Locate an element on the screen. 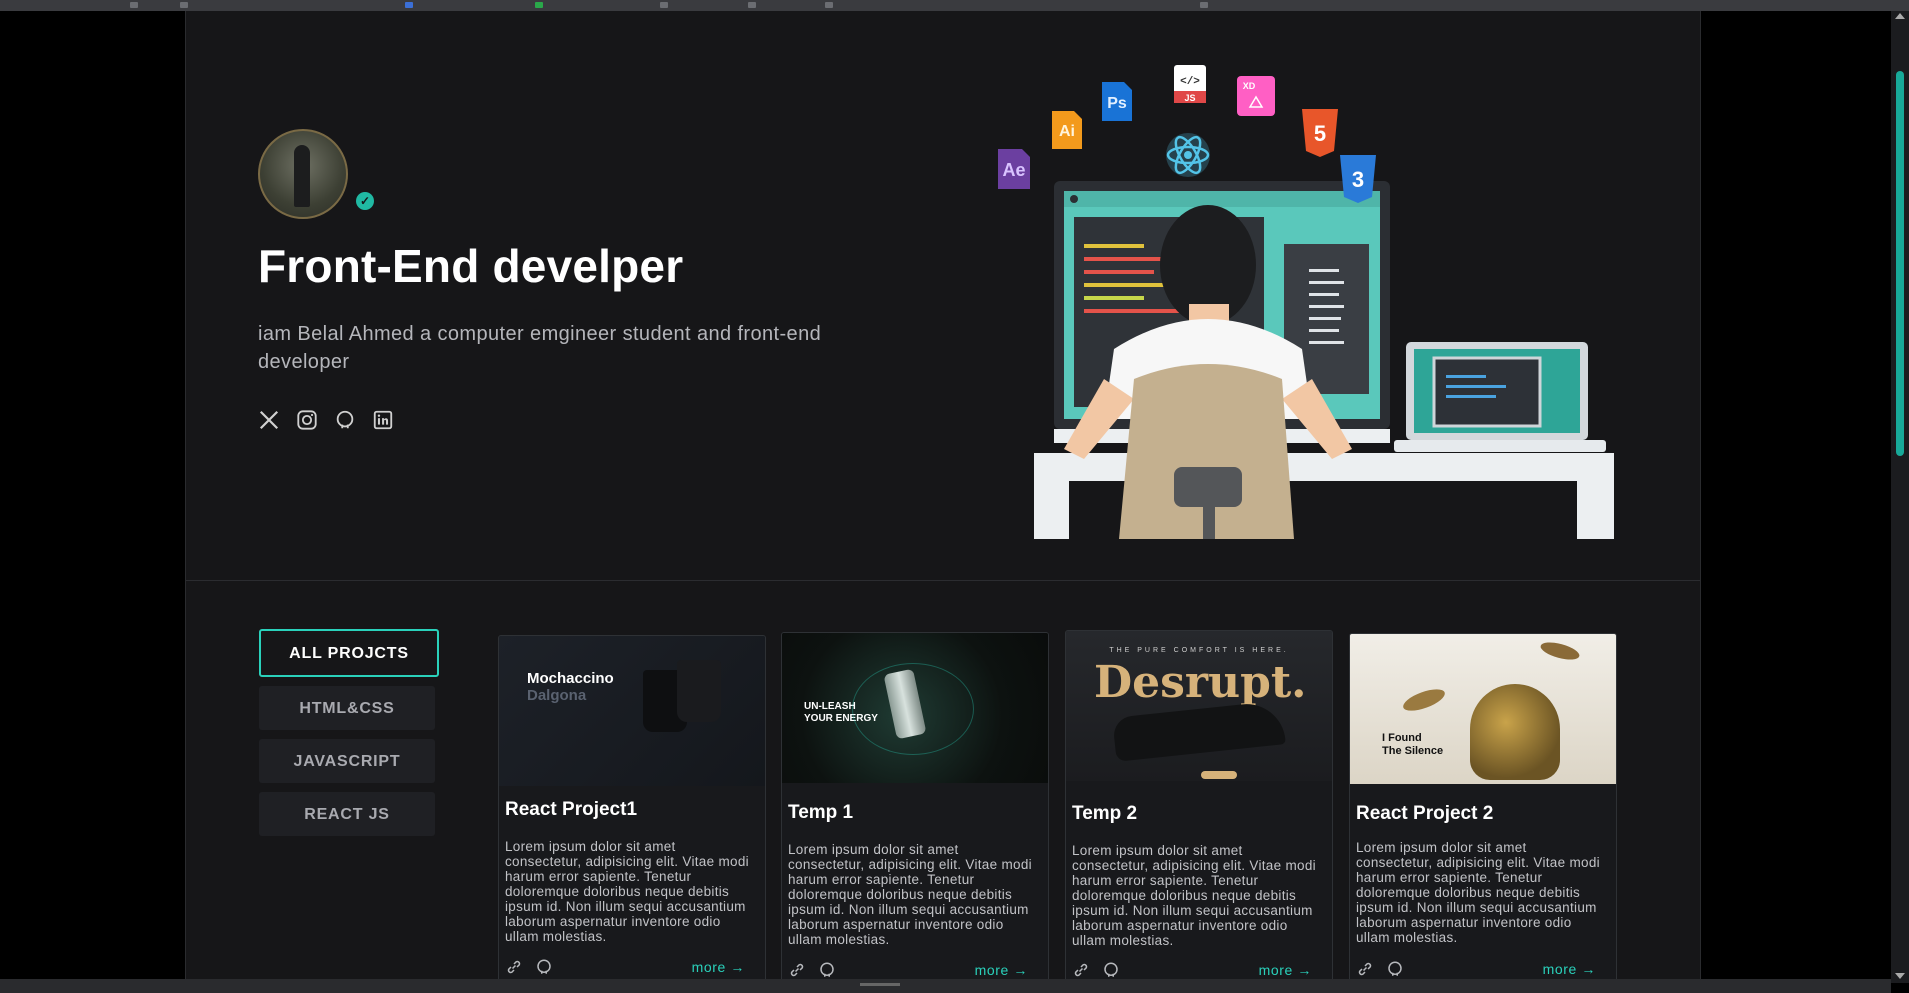  scrollbar-thumb is located at coordinates (1900, 263).